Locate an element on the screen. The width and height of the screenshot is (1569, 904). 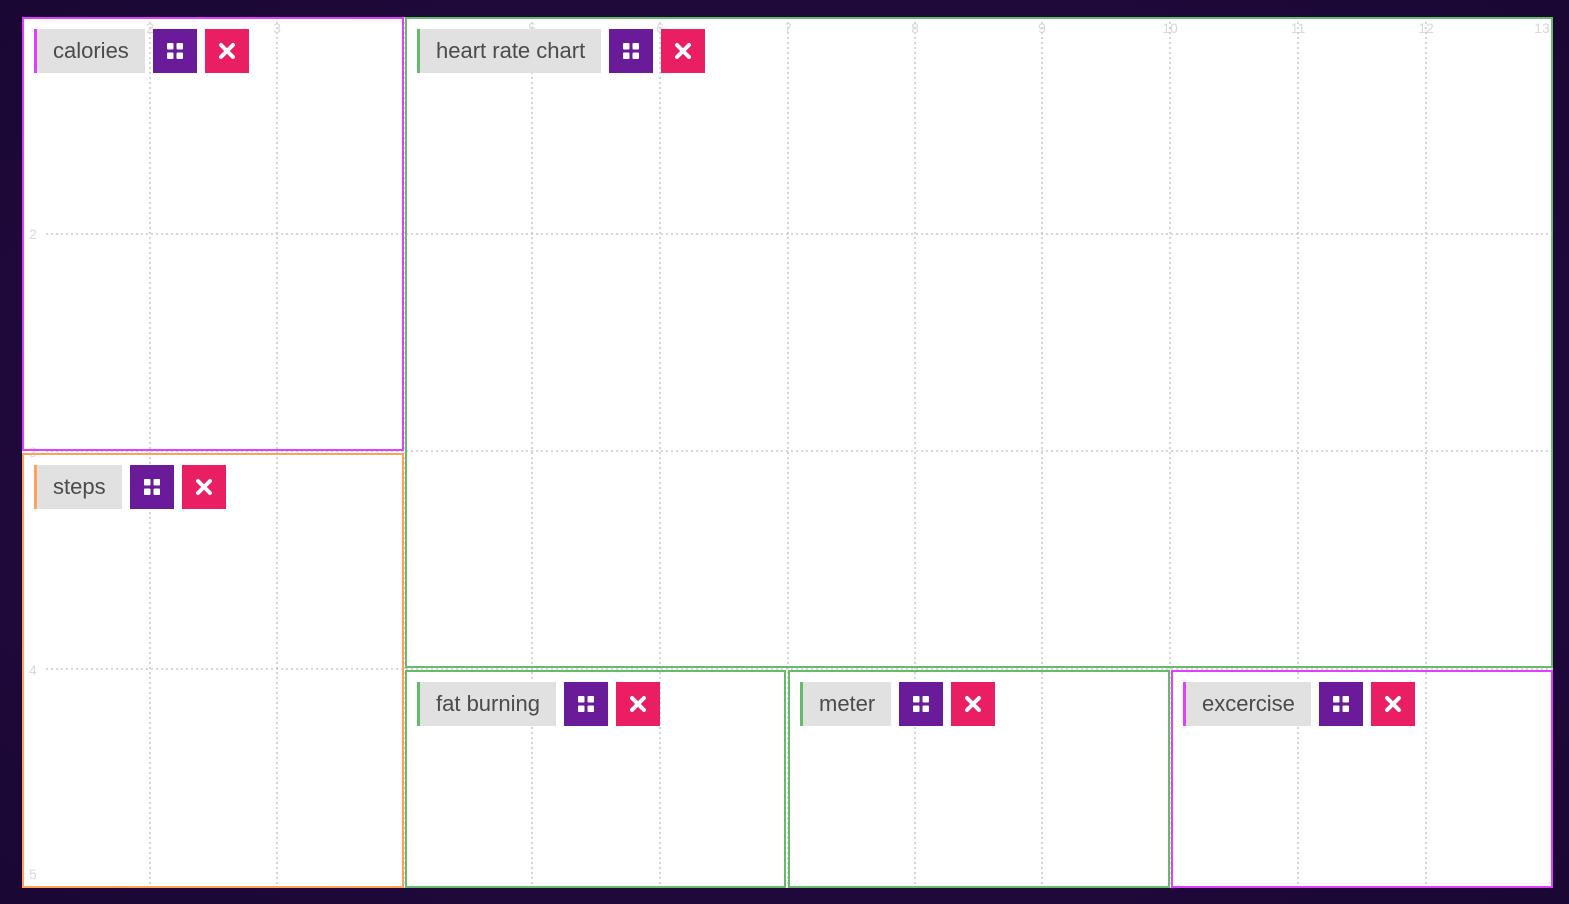
widget-header: meter is located at coordinates (898, 704).